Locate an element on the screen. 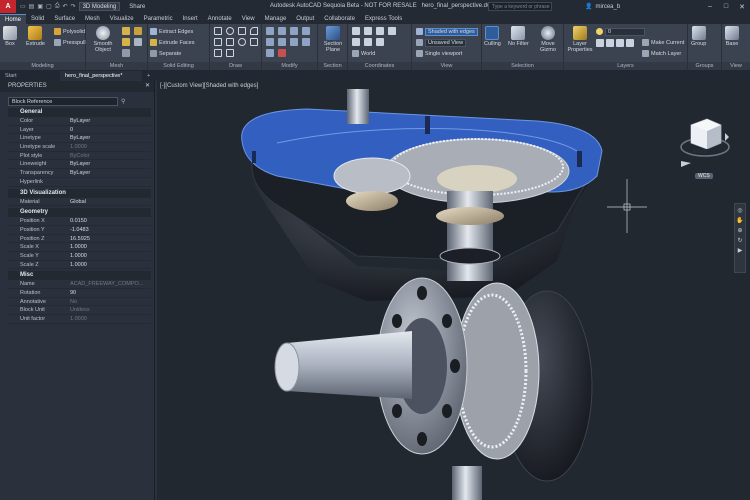 This screenshot has height=500, width=750. property-row: Transparency ByLayer is located at coordinates (79, 173).